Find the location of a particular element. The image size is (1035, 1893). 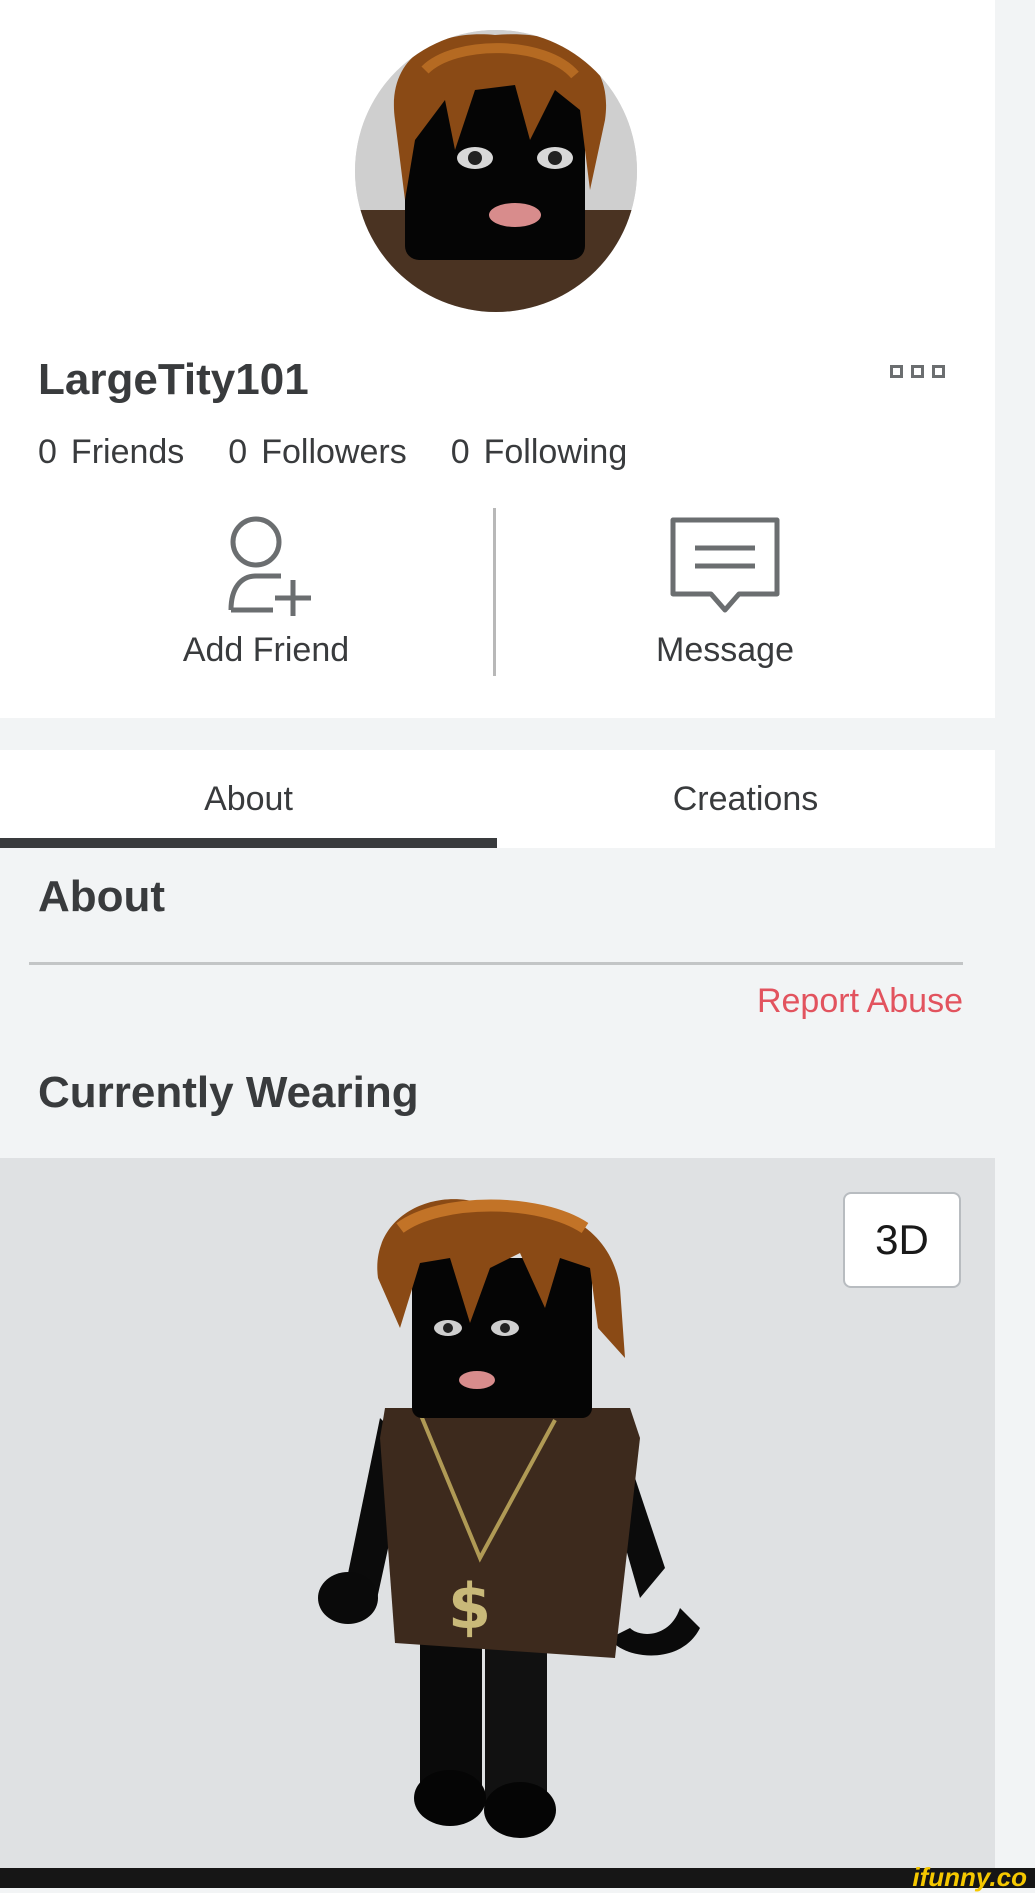

add-friend-label: Add Friend is located at coordinates (266, 650).